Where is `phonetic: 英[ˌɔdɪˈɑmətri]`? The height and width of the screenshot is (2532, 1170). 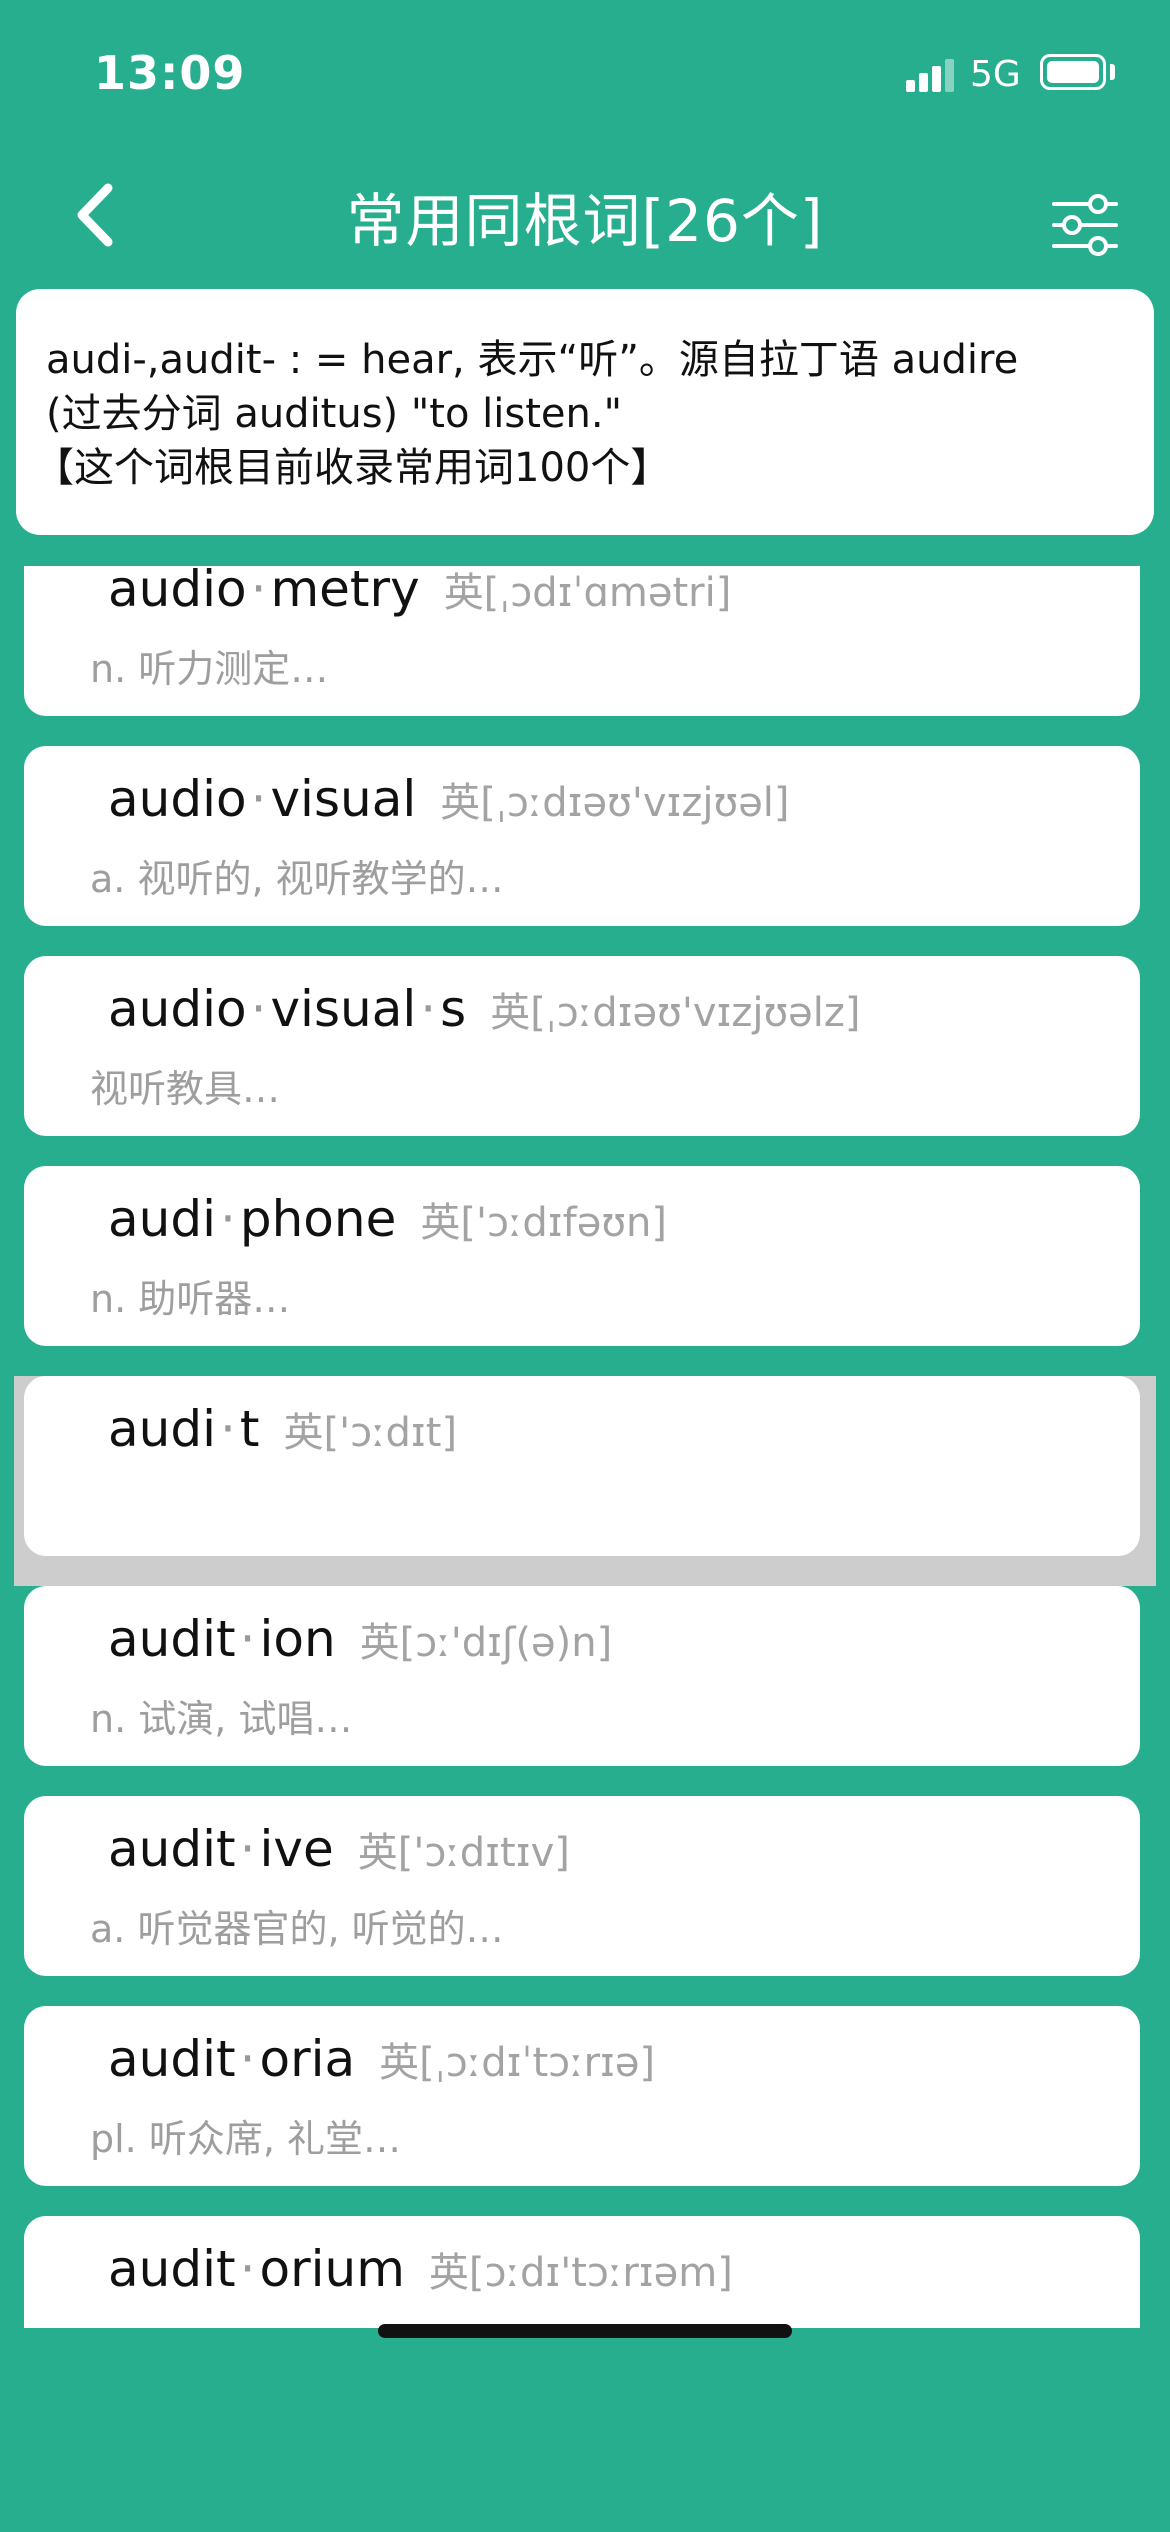 phonetic: 英[ˌɔdɪˈɑmətri] is located at coordinates (587, 593).